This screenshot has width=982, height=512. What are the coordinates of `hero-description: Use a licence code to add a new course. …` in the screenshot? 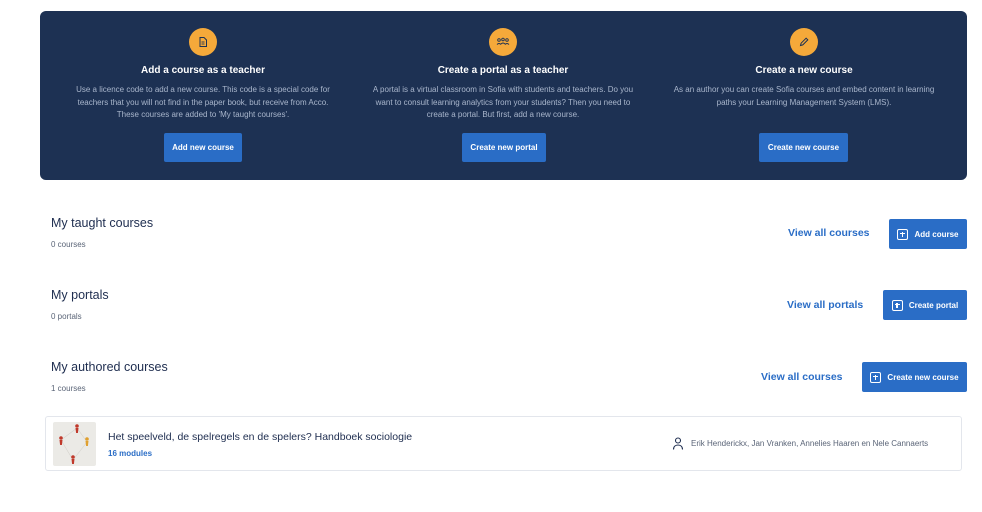 It's located at (203, 102).